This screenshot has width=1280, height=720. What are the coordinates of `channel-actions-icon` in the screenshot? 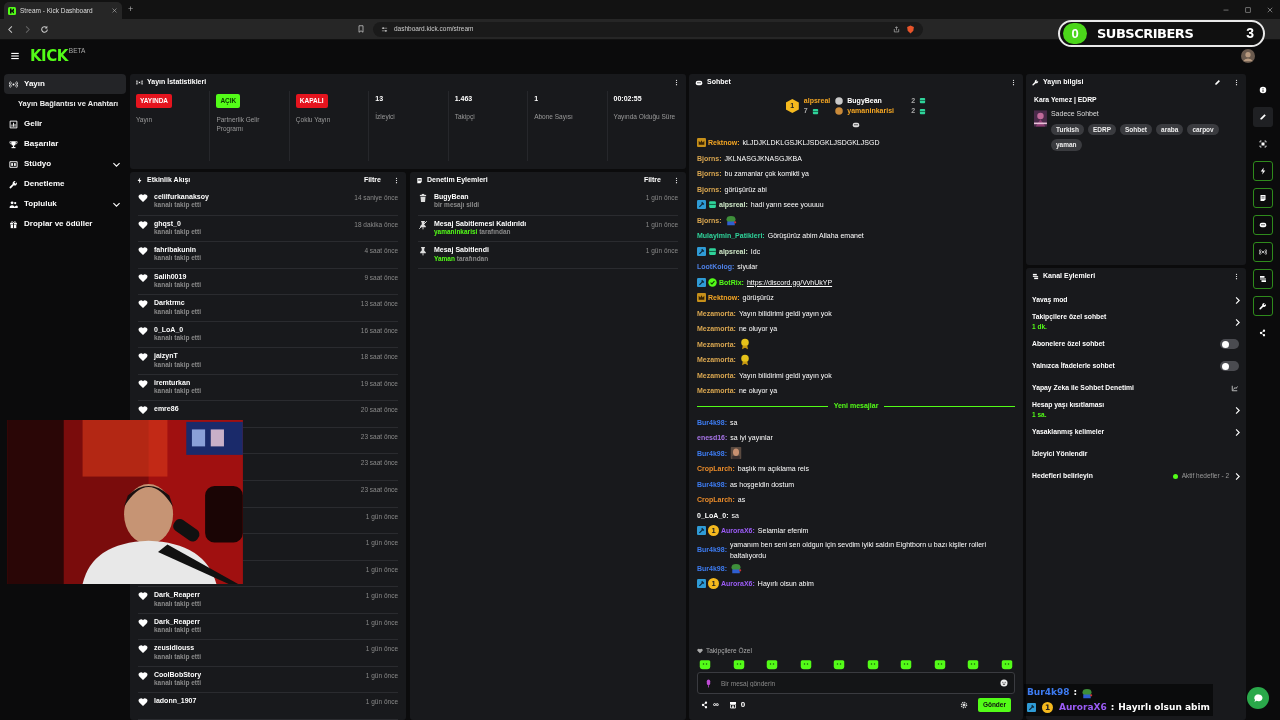 It's located at (1263, 279).